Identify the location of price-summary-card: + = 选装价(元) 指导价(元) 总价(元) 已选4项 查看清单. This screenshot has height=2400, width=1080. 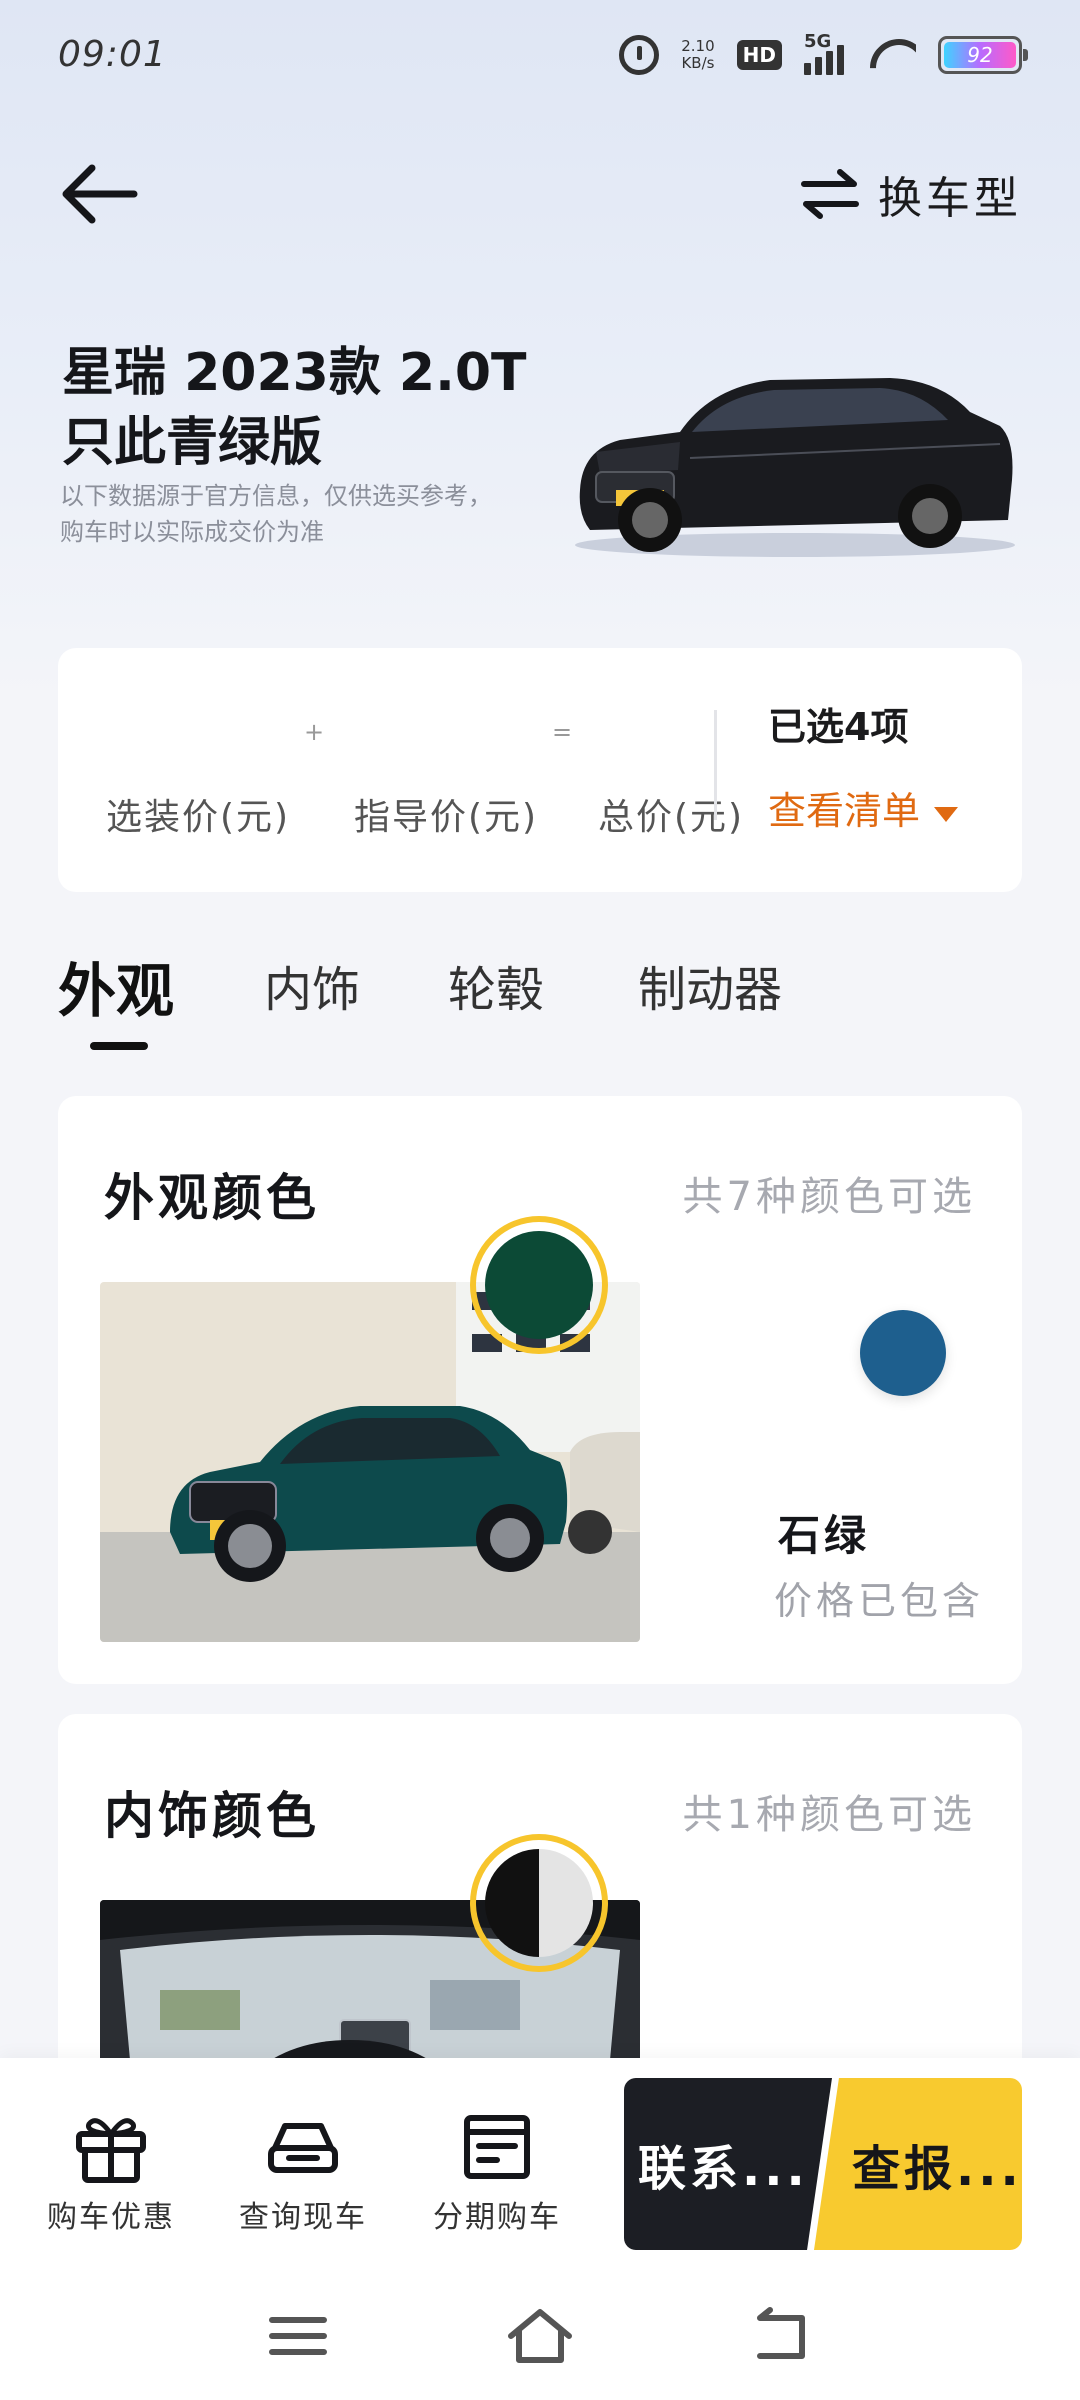
(540, 770).